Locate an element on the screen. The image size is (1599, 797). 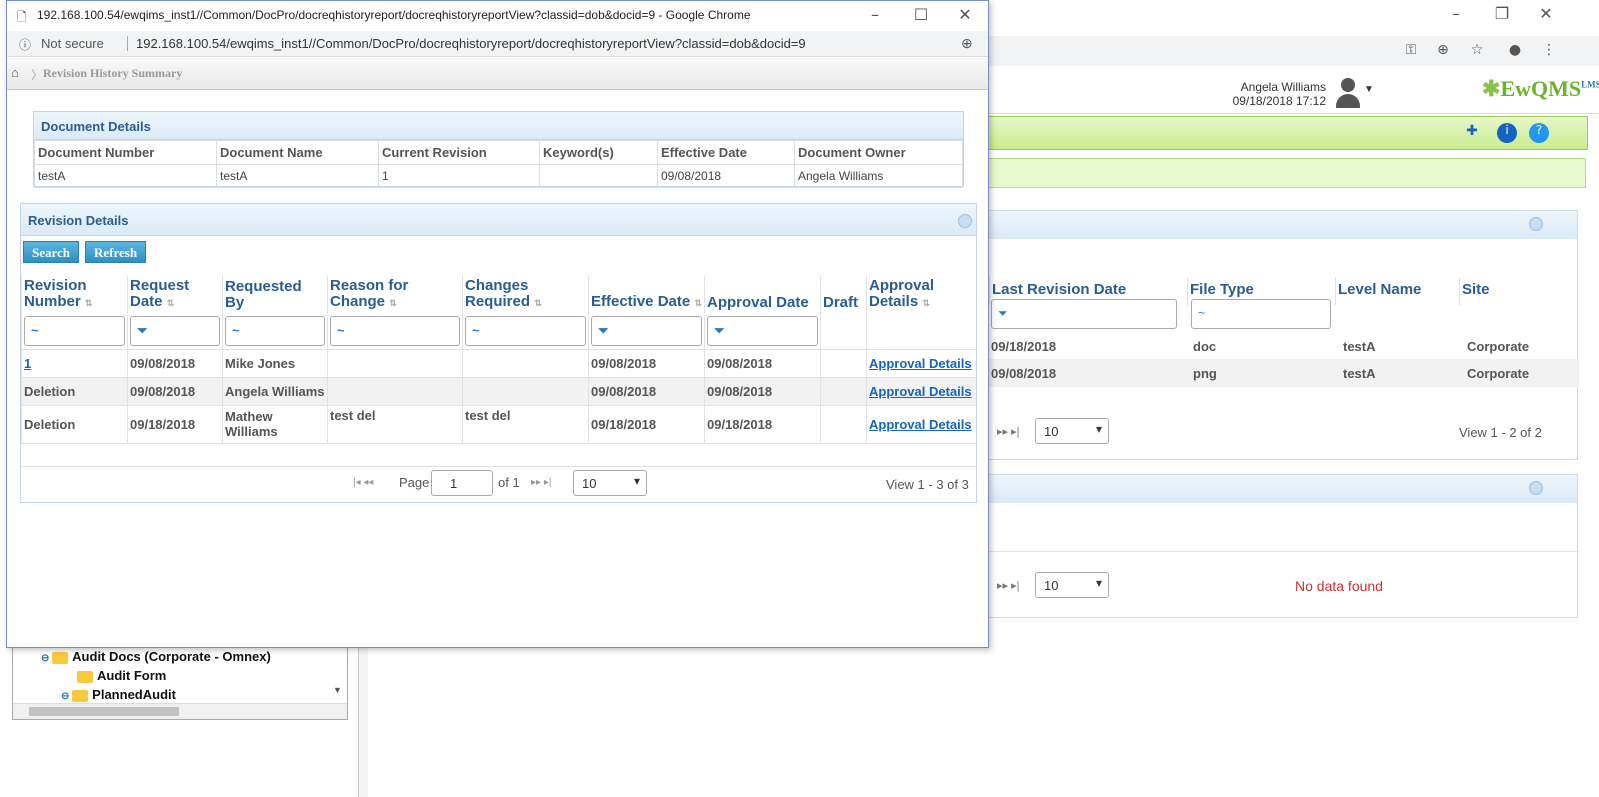
col-request-date: Request Date ⇅ is located at coordinates (175, 294).